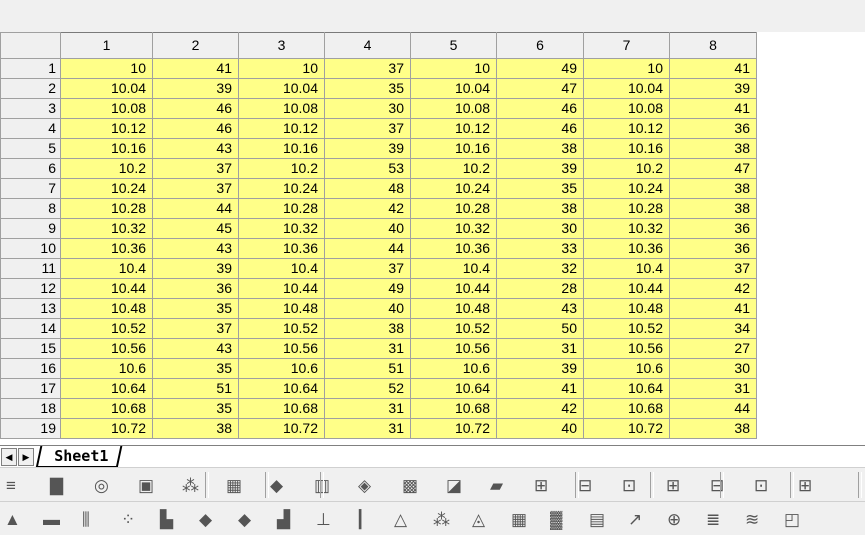  Describe the element at coordinates (674, 519) in the screenshot. I see `zoom-icon: ⊕` at that location.